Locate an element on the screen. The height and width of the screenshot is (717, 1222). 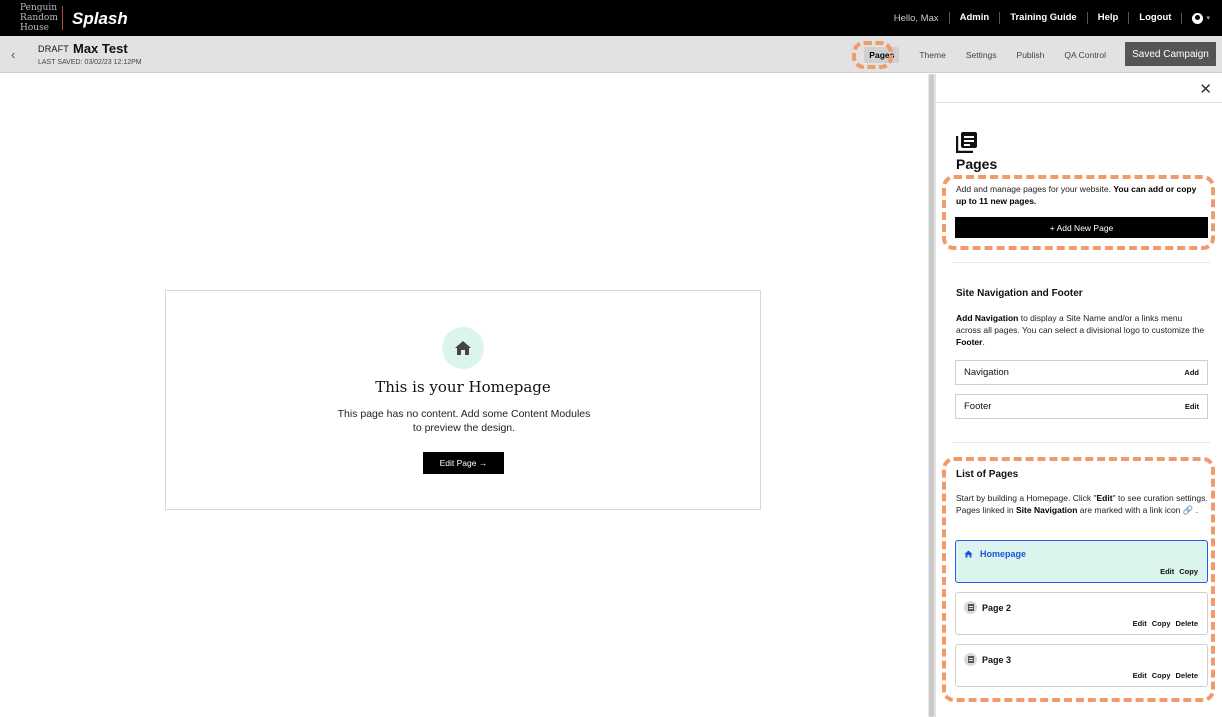
logo-line: Penguin is located at coordinates (39, 8).